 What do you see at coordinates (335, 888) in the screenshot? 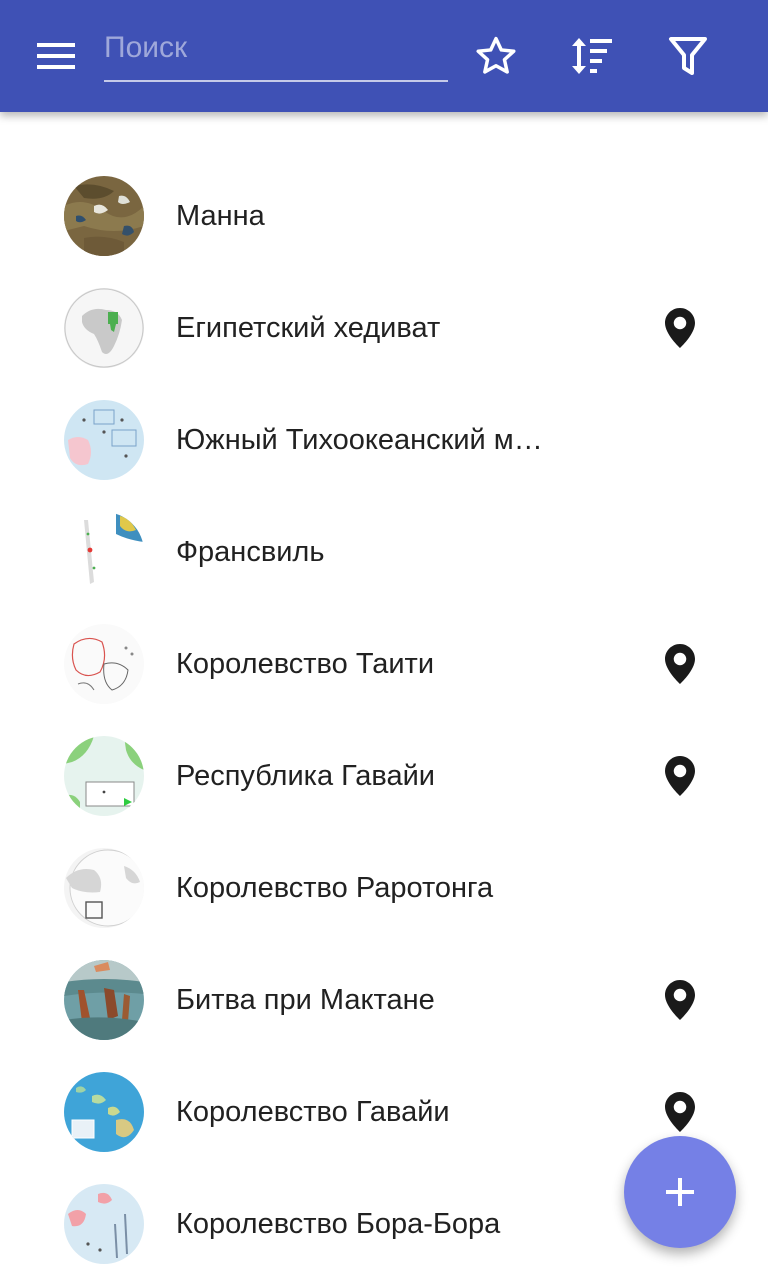
I see `item-label: Королевство Раротонга` at bounding box center [335, 888].